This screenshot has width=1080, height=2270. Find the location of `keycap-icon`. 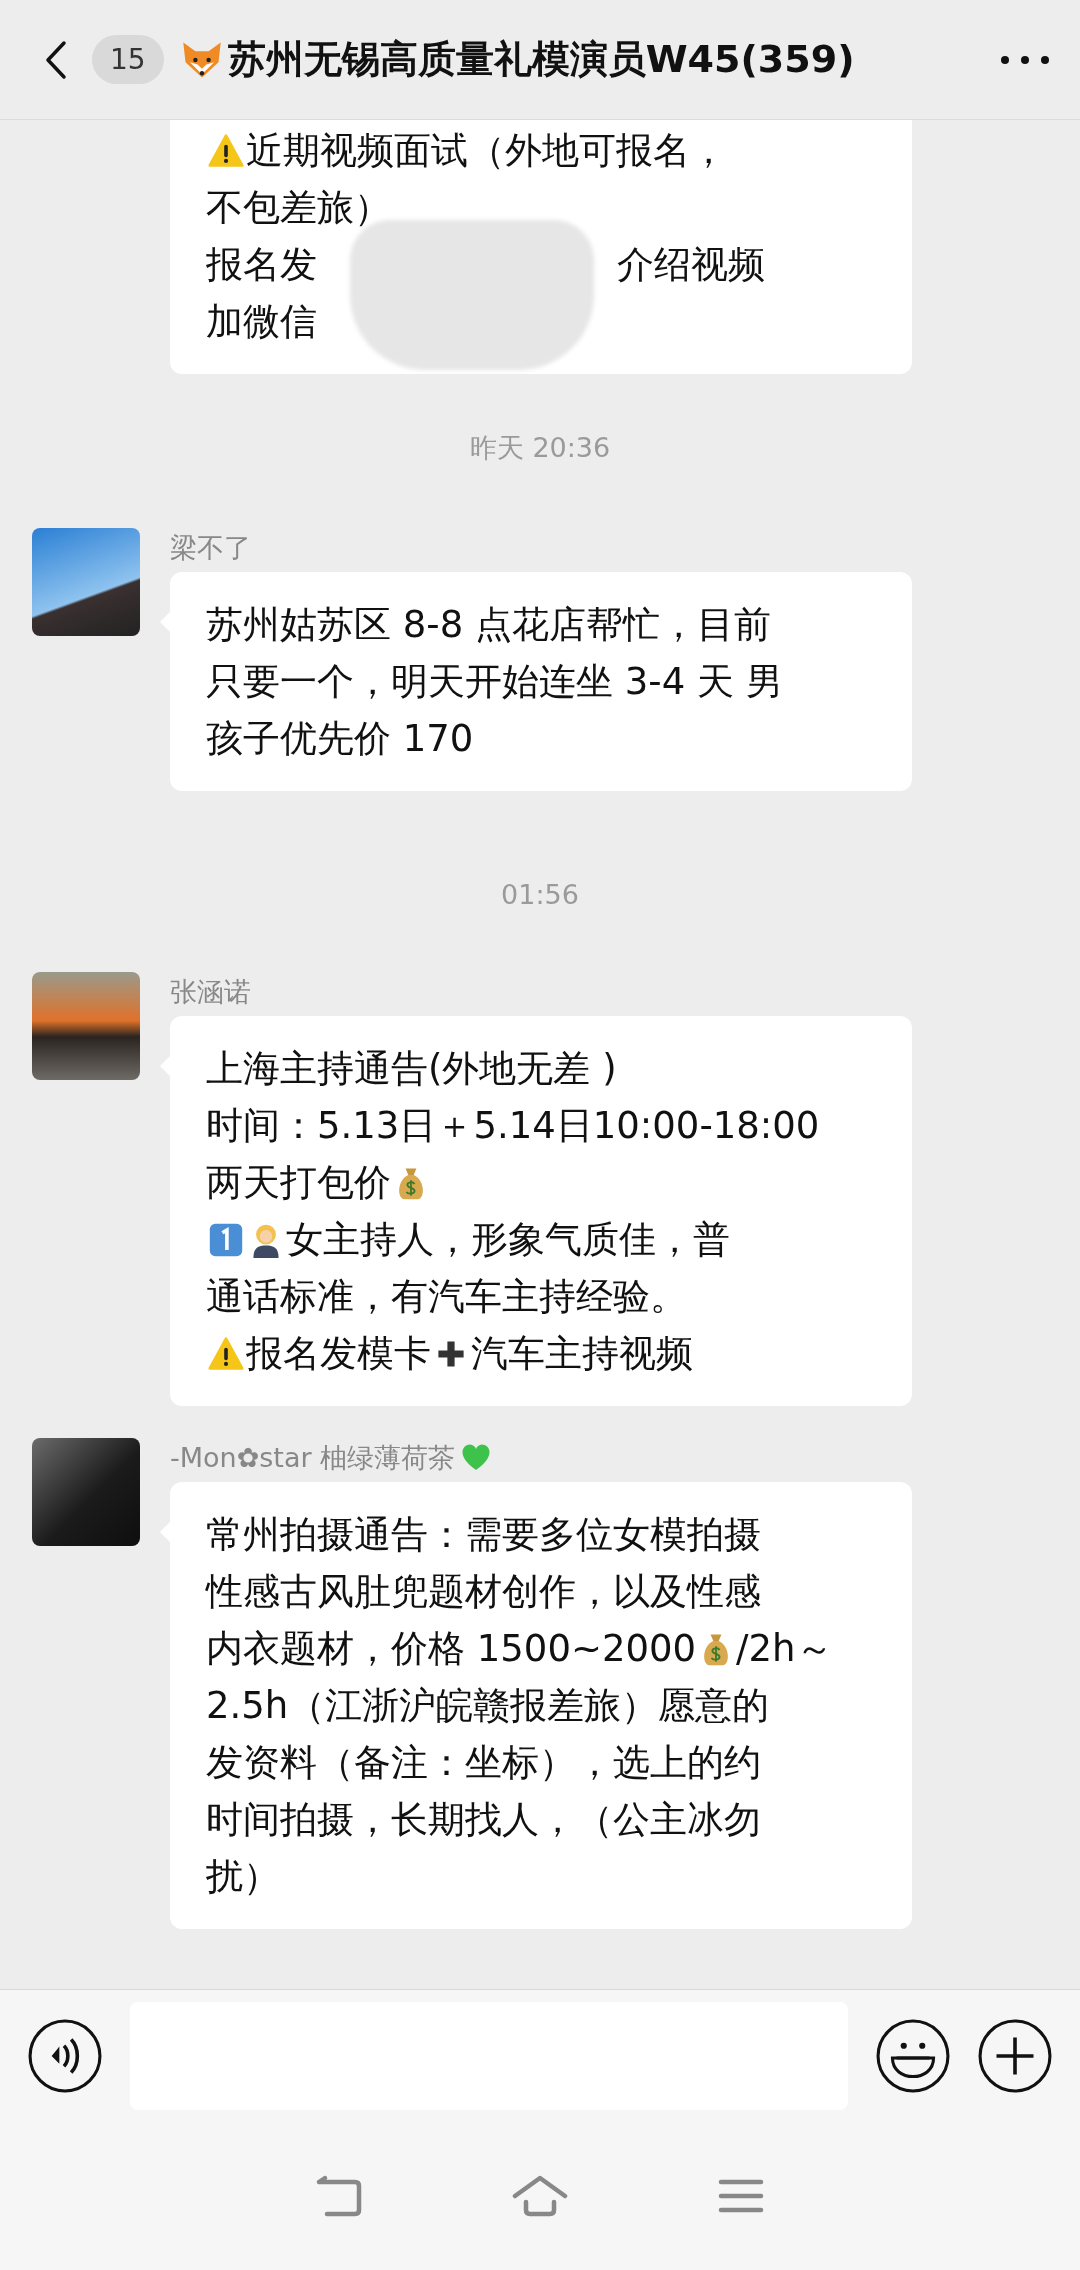

keycap-icon is located at coordinates (226, 1239).